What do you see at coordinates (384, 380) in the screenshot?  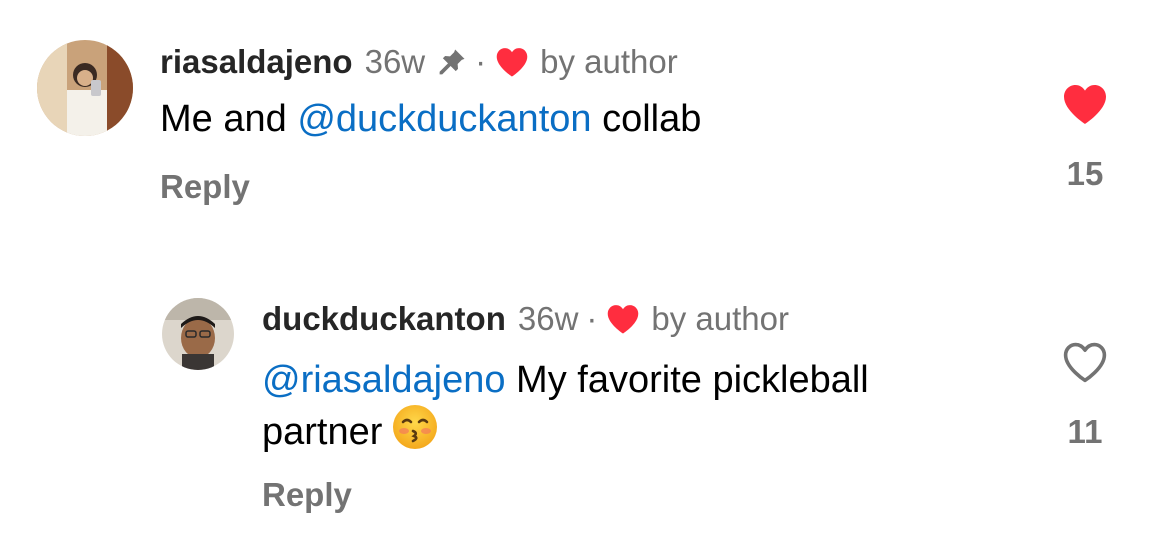 I see `mention-link: @riasaldajeno` at bounding box center [384, 380].